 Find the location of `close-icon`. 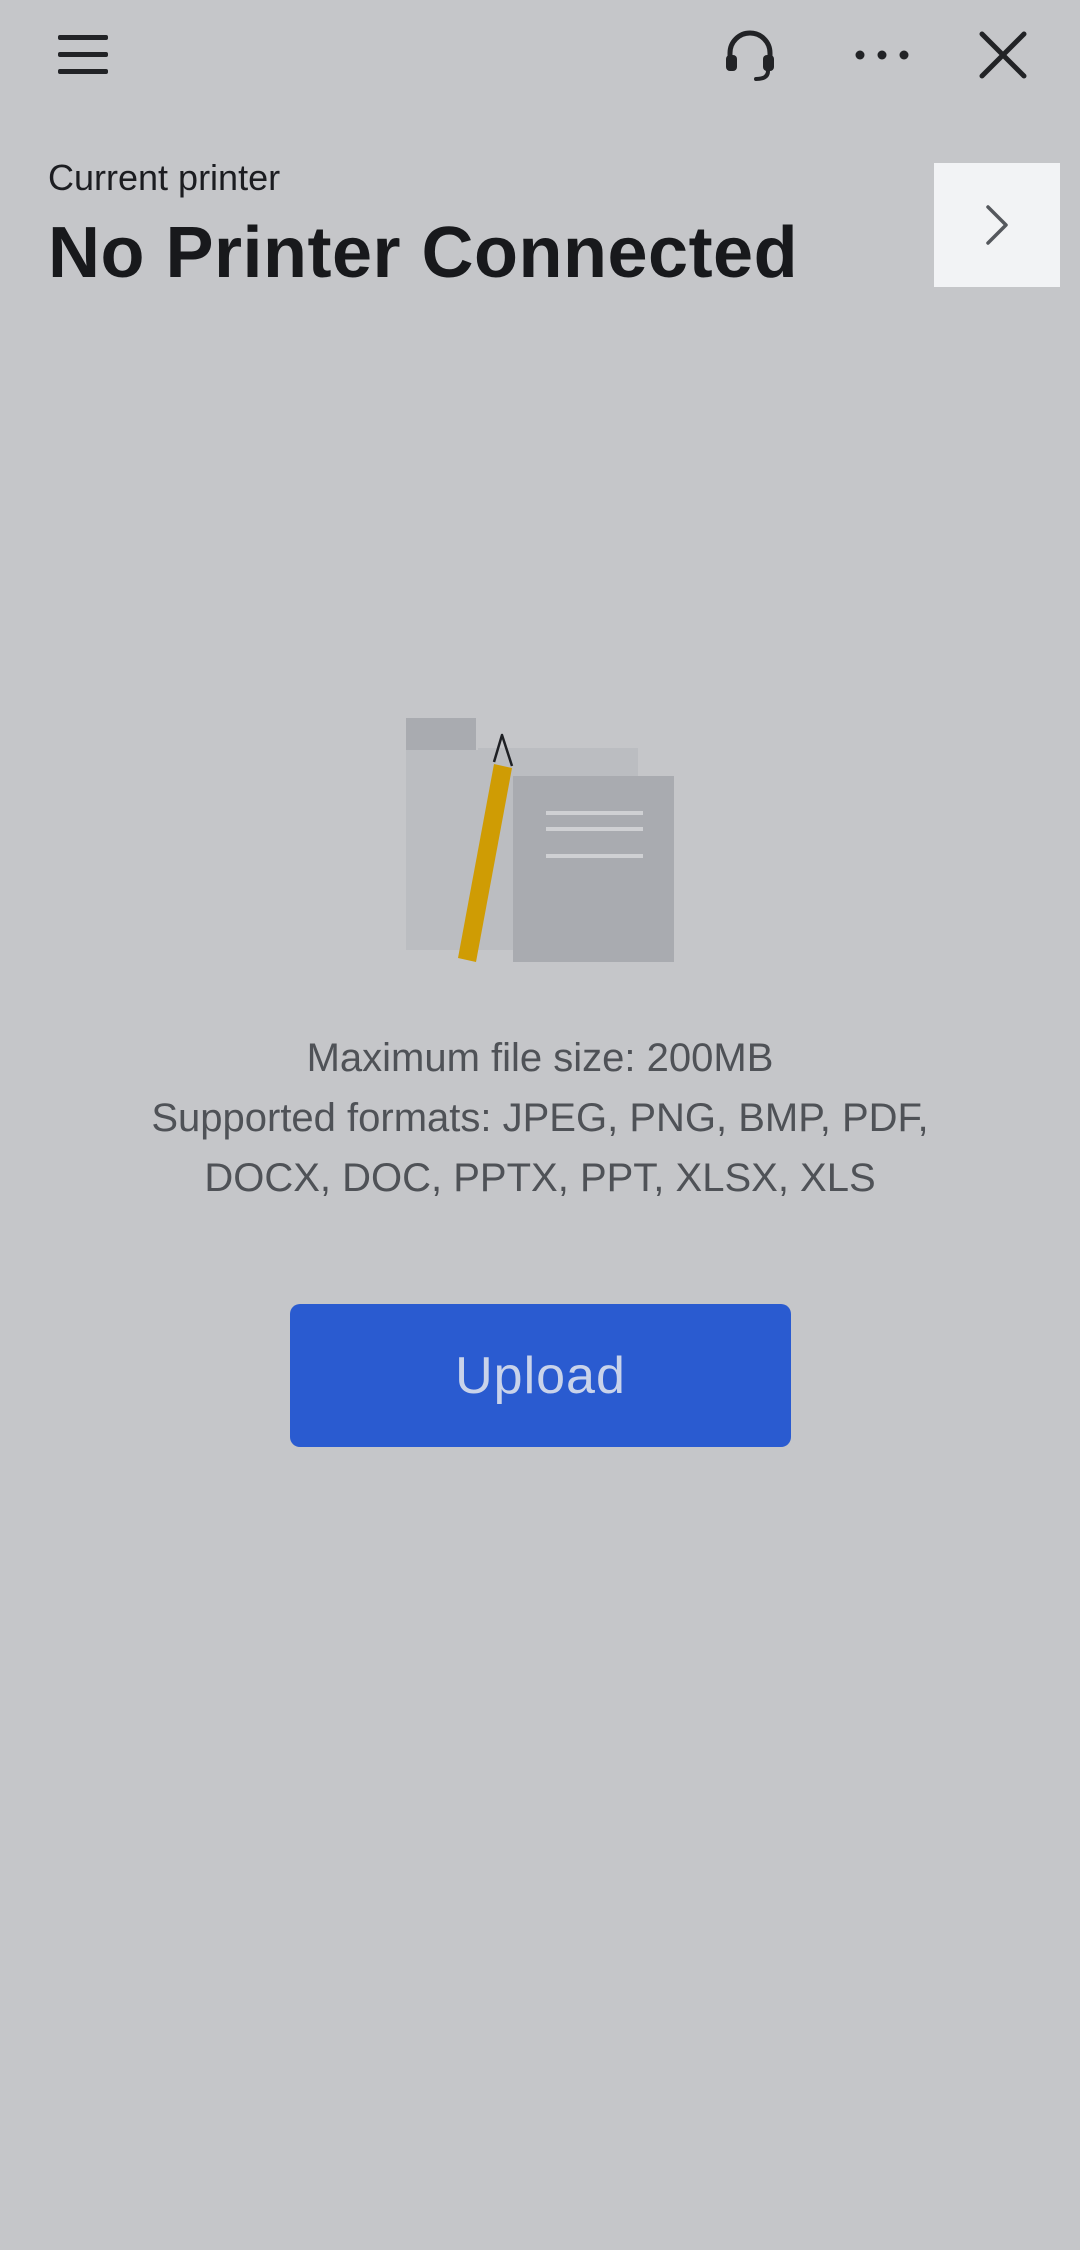

close-icon is located at coordinates (1003, 55).